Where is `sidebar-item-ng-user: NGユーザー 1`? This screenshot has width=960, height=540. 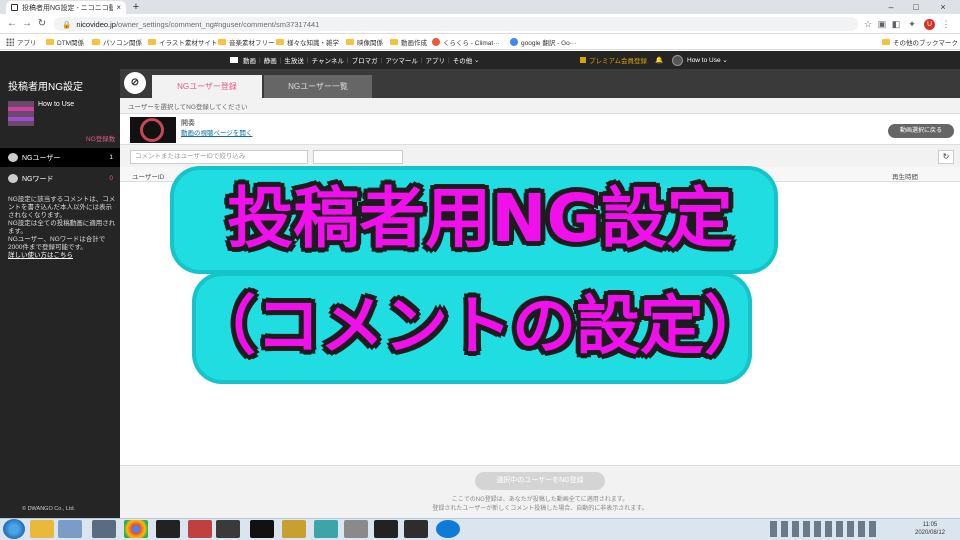 sidebar-item-ng-user: NGユーザー 1 is located at coordinates (60, 157).